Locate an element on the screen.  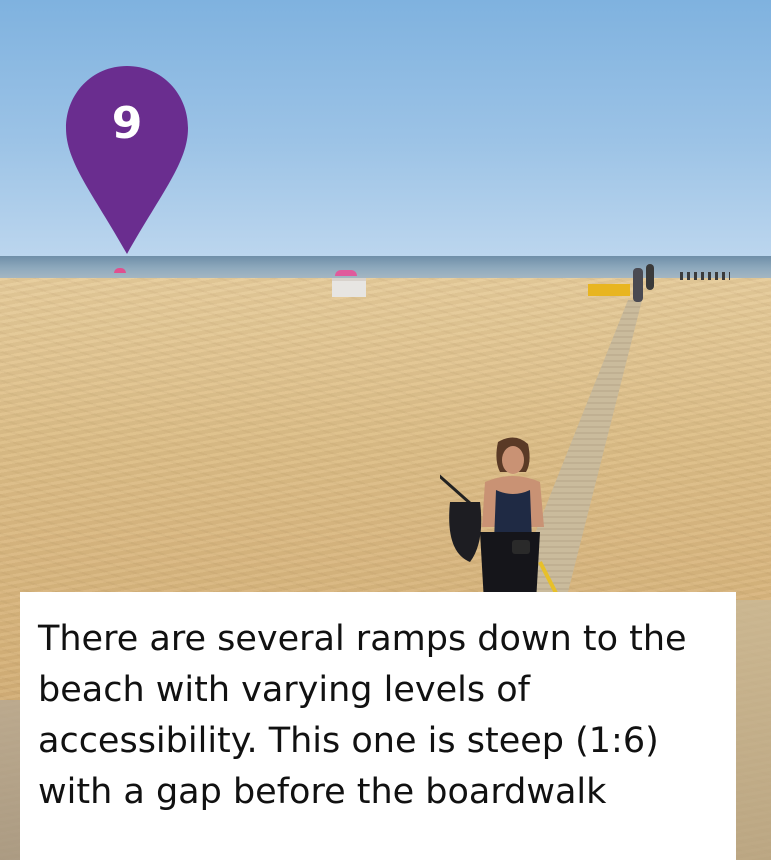
distant-crowd is located at coordinates (705, 276).